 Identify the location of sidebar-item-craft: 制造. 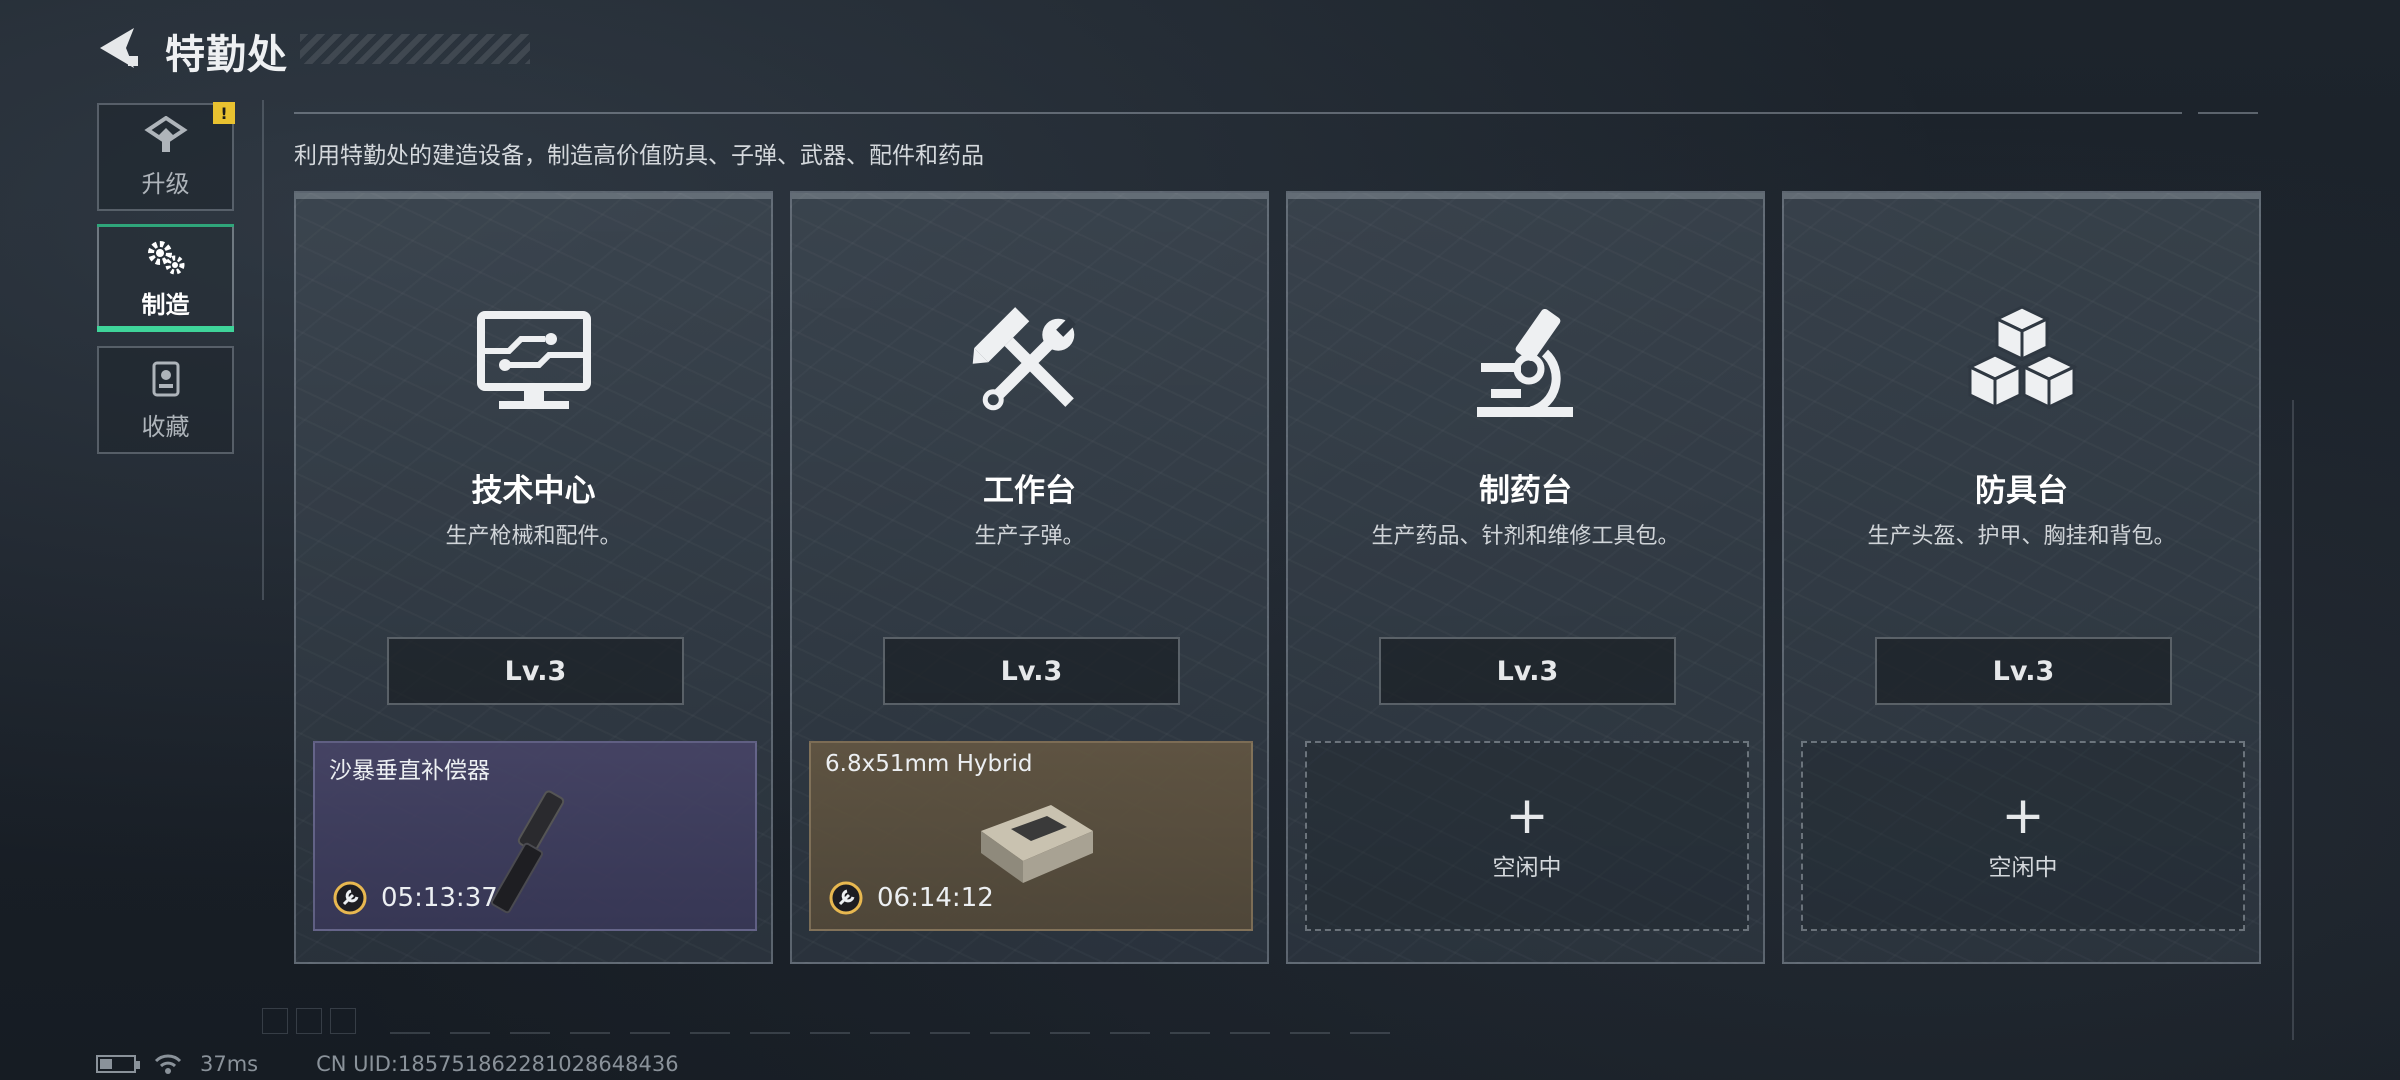
(165, 278).